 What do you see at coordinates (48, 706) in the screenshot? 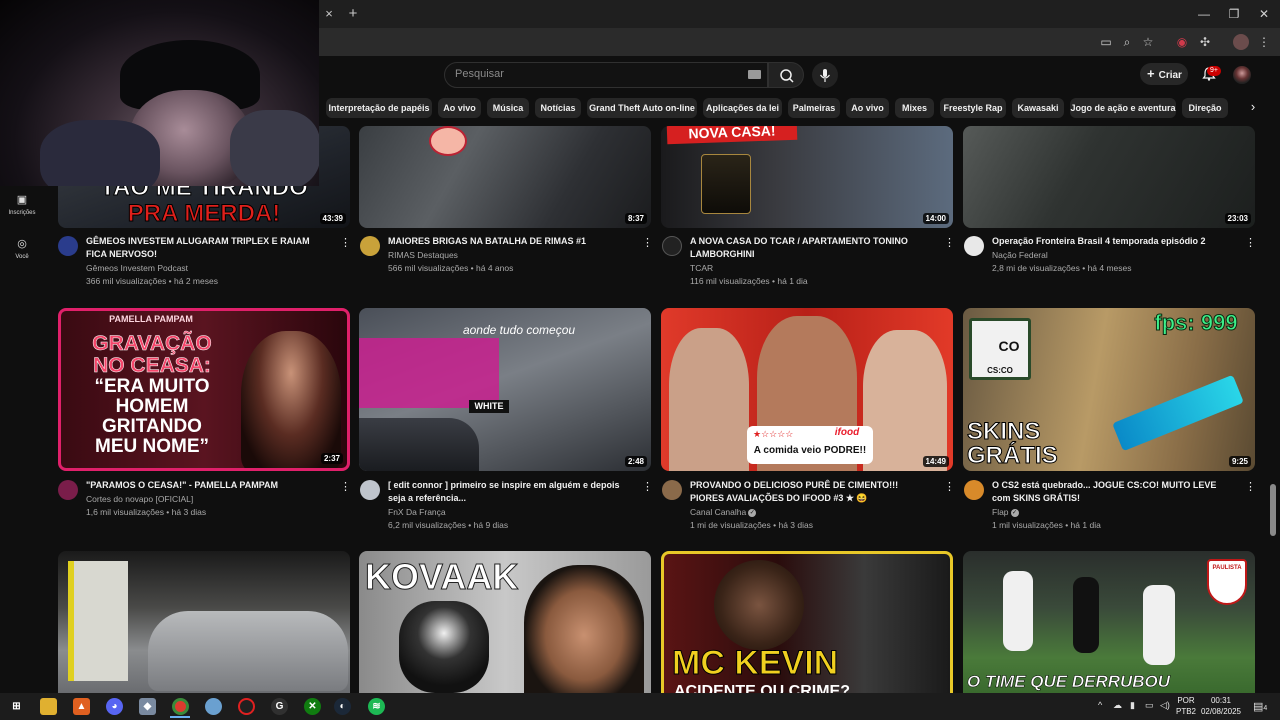
I see `file-explorer-icon` at bounding box center [48, 706].